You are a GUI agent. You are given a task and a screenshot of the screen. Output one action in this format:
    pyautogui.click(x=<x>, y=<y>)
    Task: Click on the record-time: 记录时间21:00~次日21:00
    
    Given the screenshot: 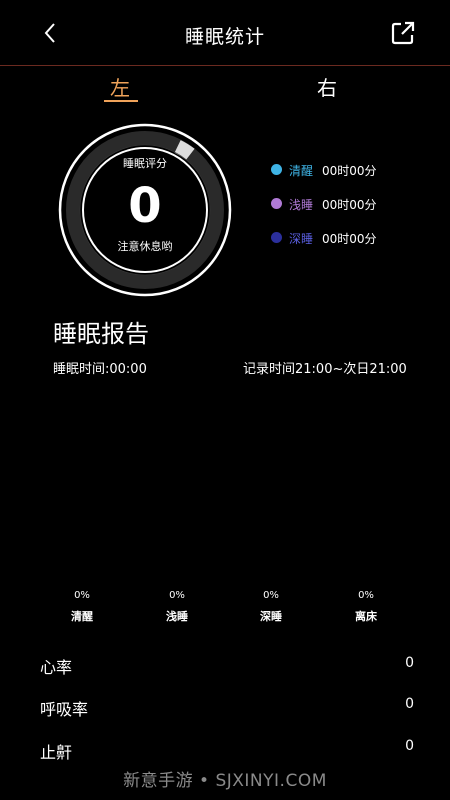 What is the action you would take?
    pyautogui.click(x=325, y=369)
    